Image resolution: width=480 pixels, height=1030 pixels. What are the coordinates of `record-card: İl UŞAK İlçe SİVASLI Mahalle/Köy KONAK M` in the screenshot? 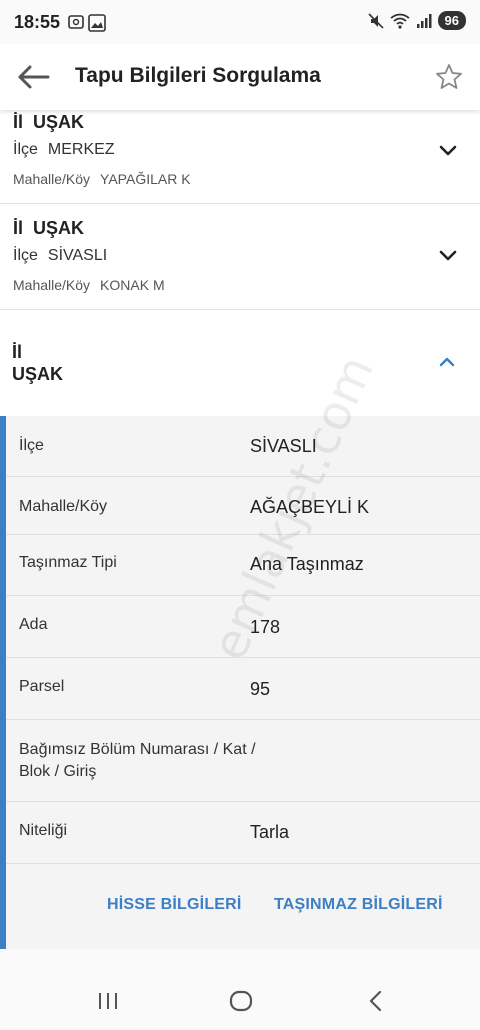 It's located at (240, 257).